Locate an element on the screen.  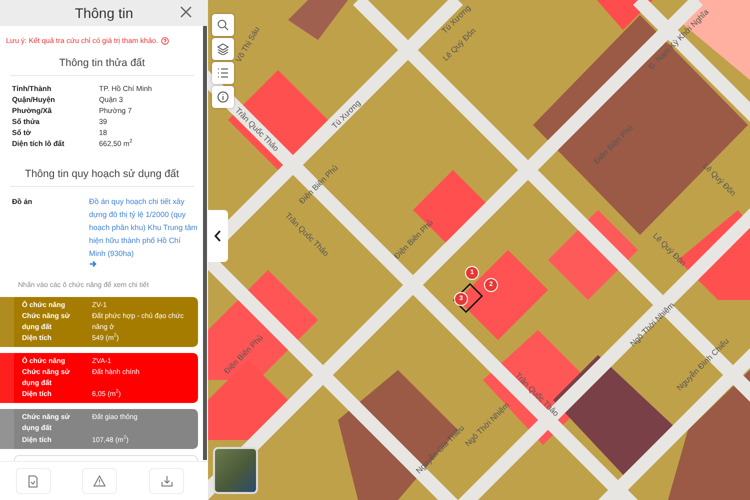
close-button is located at coordinates (186, 12).